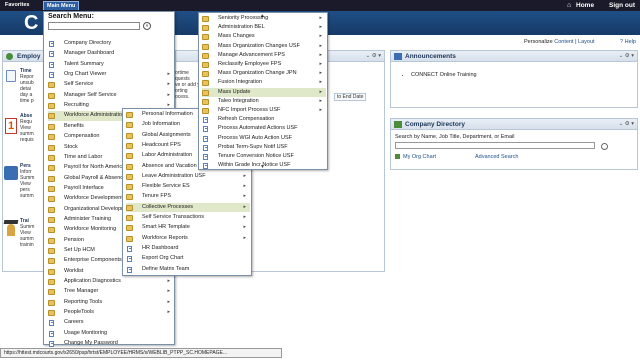 The width and height of the screenshot is (640, 360). What do you see at coordinates (76, 105) in the screenshot?
I see `menu-item-label: Recruiting` at bounding box center [76, 105].